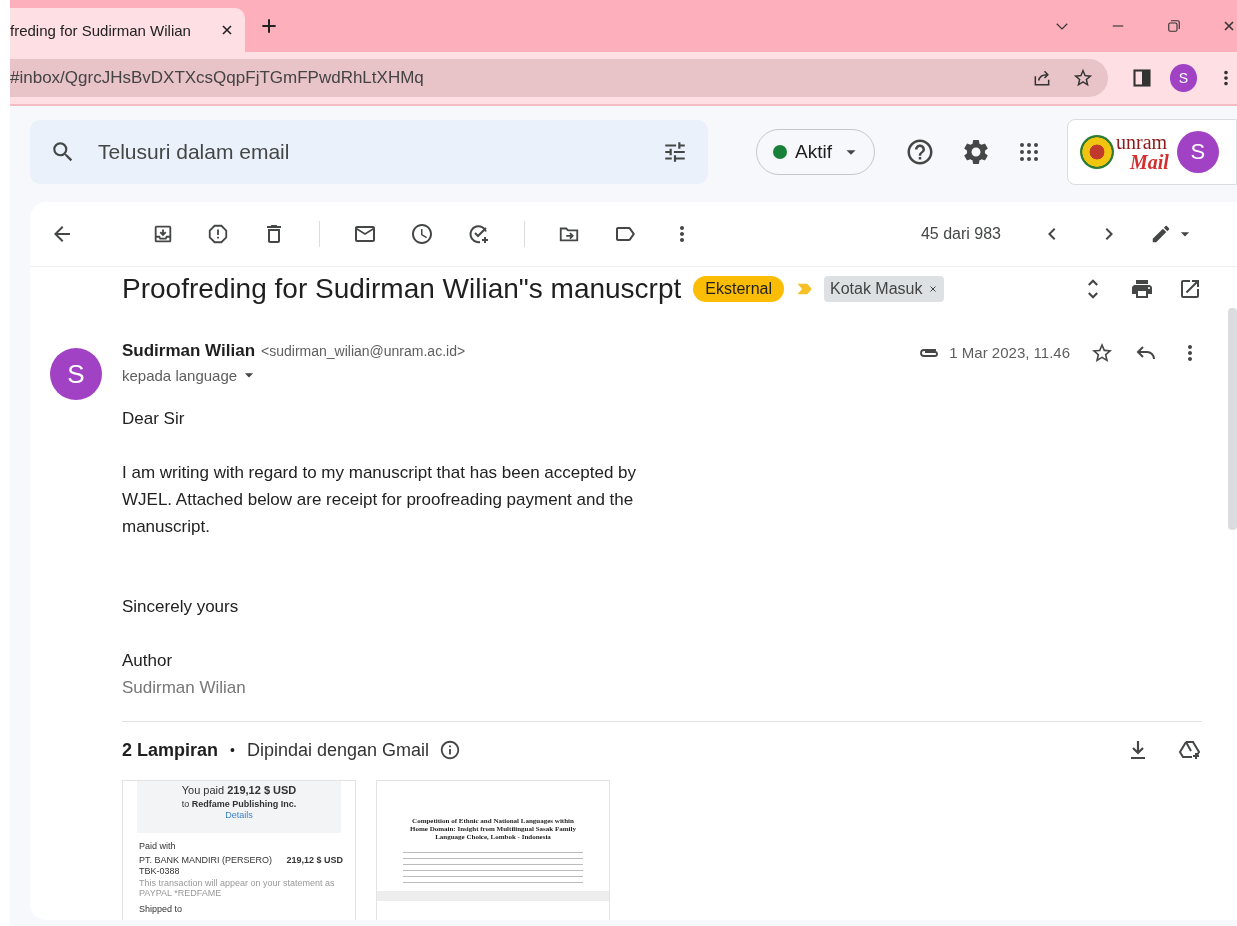 Image resolution: width=1237 pixels, height=926 pixels. Describe the element at coordinates (976, 152) in the screenshot. I see `settings-icon` at that location.